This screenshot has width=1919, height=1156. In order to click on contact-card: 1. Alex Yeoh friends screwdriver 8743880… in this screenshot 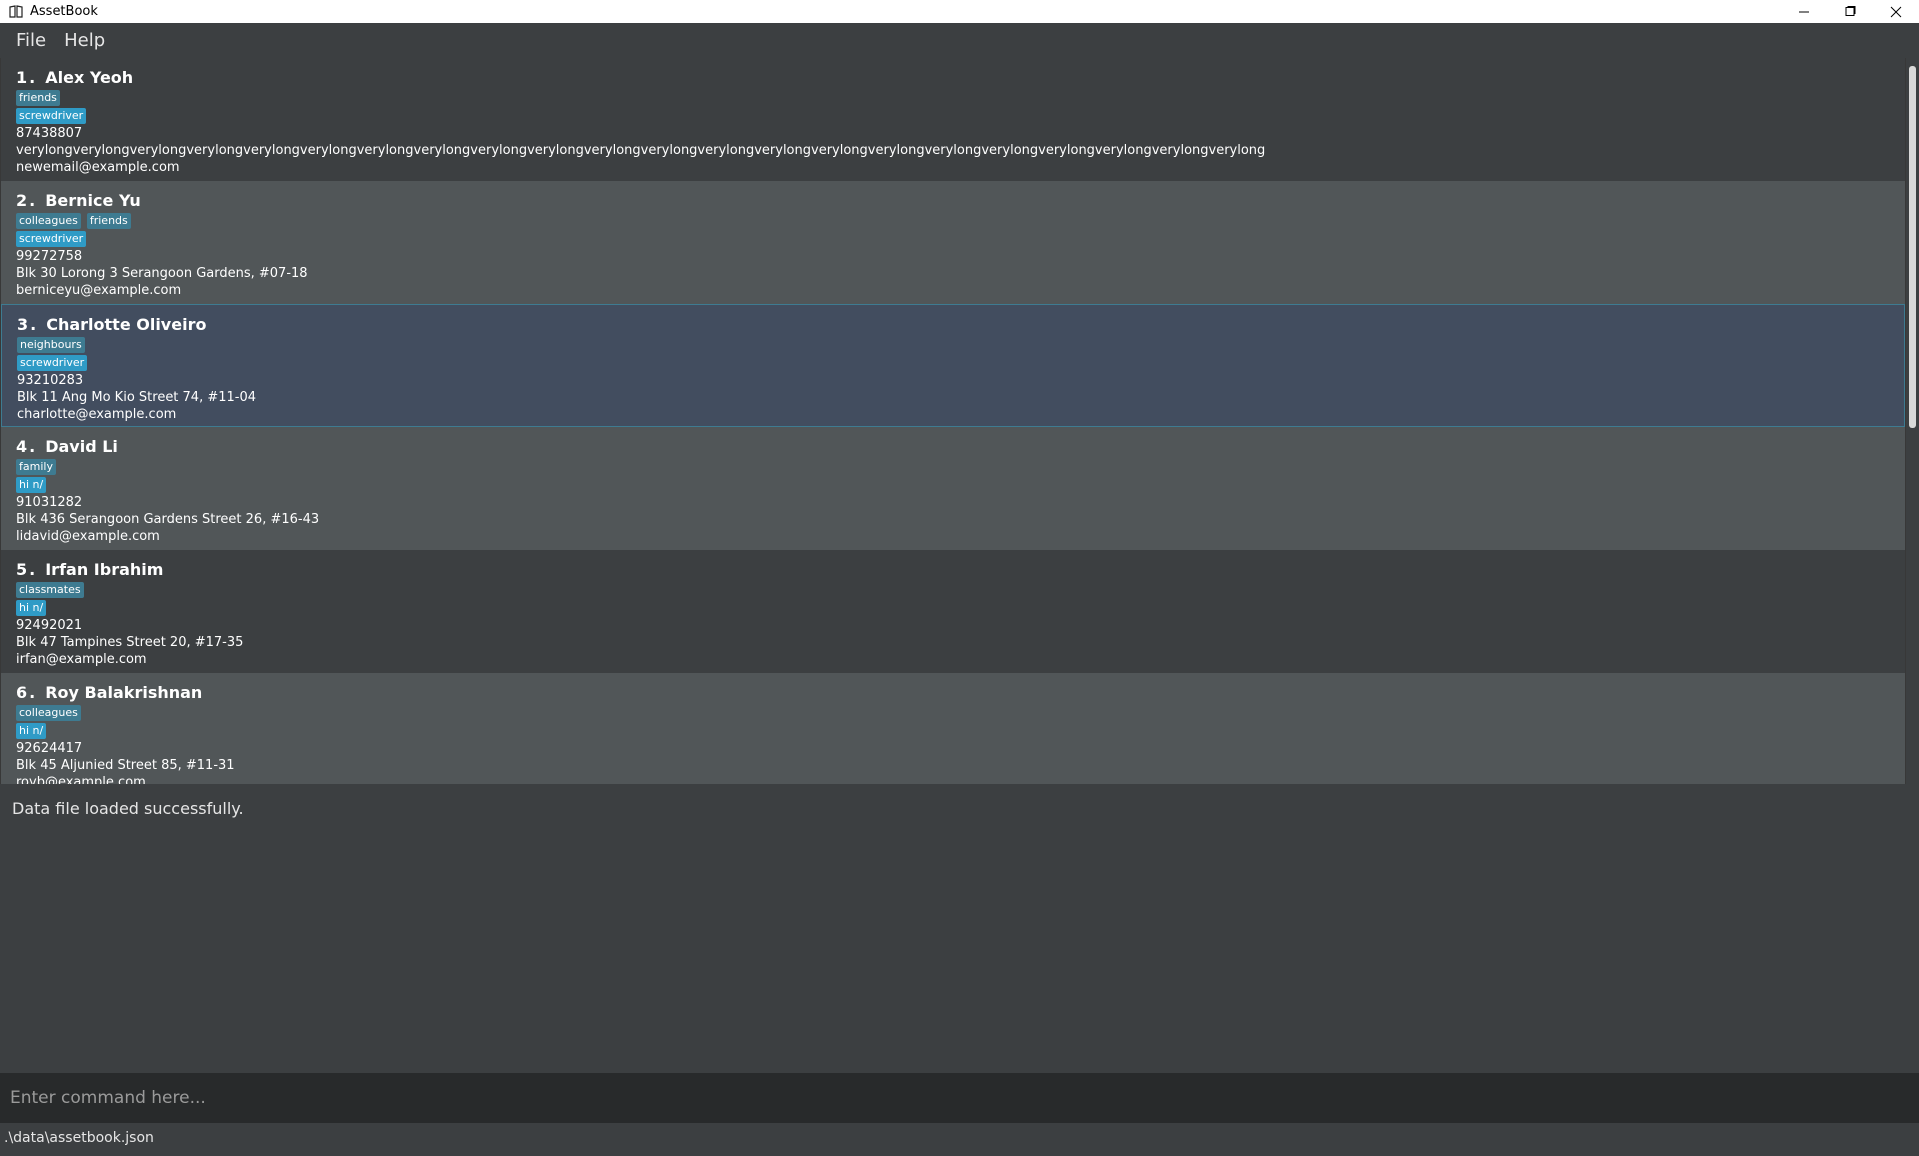, I will do `click(953, 119)`.